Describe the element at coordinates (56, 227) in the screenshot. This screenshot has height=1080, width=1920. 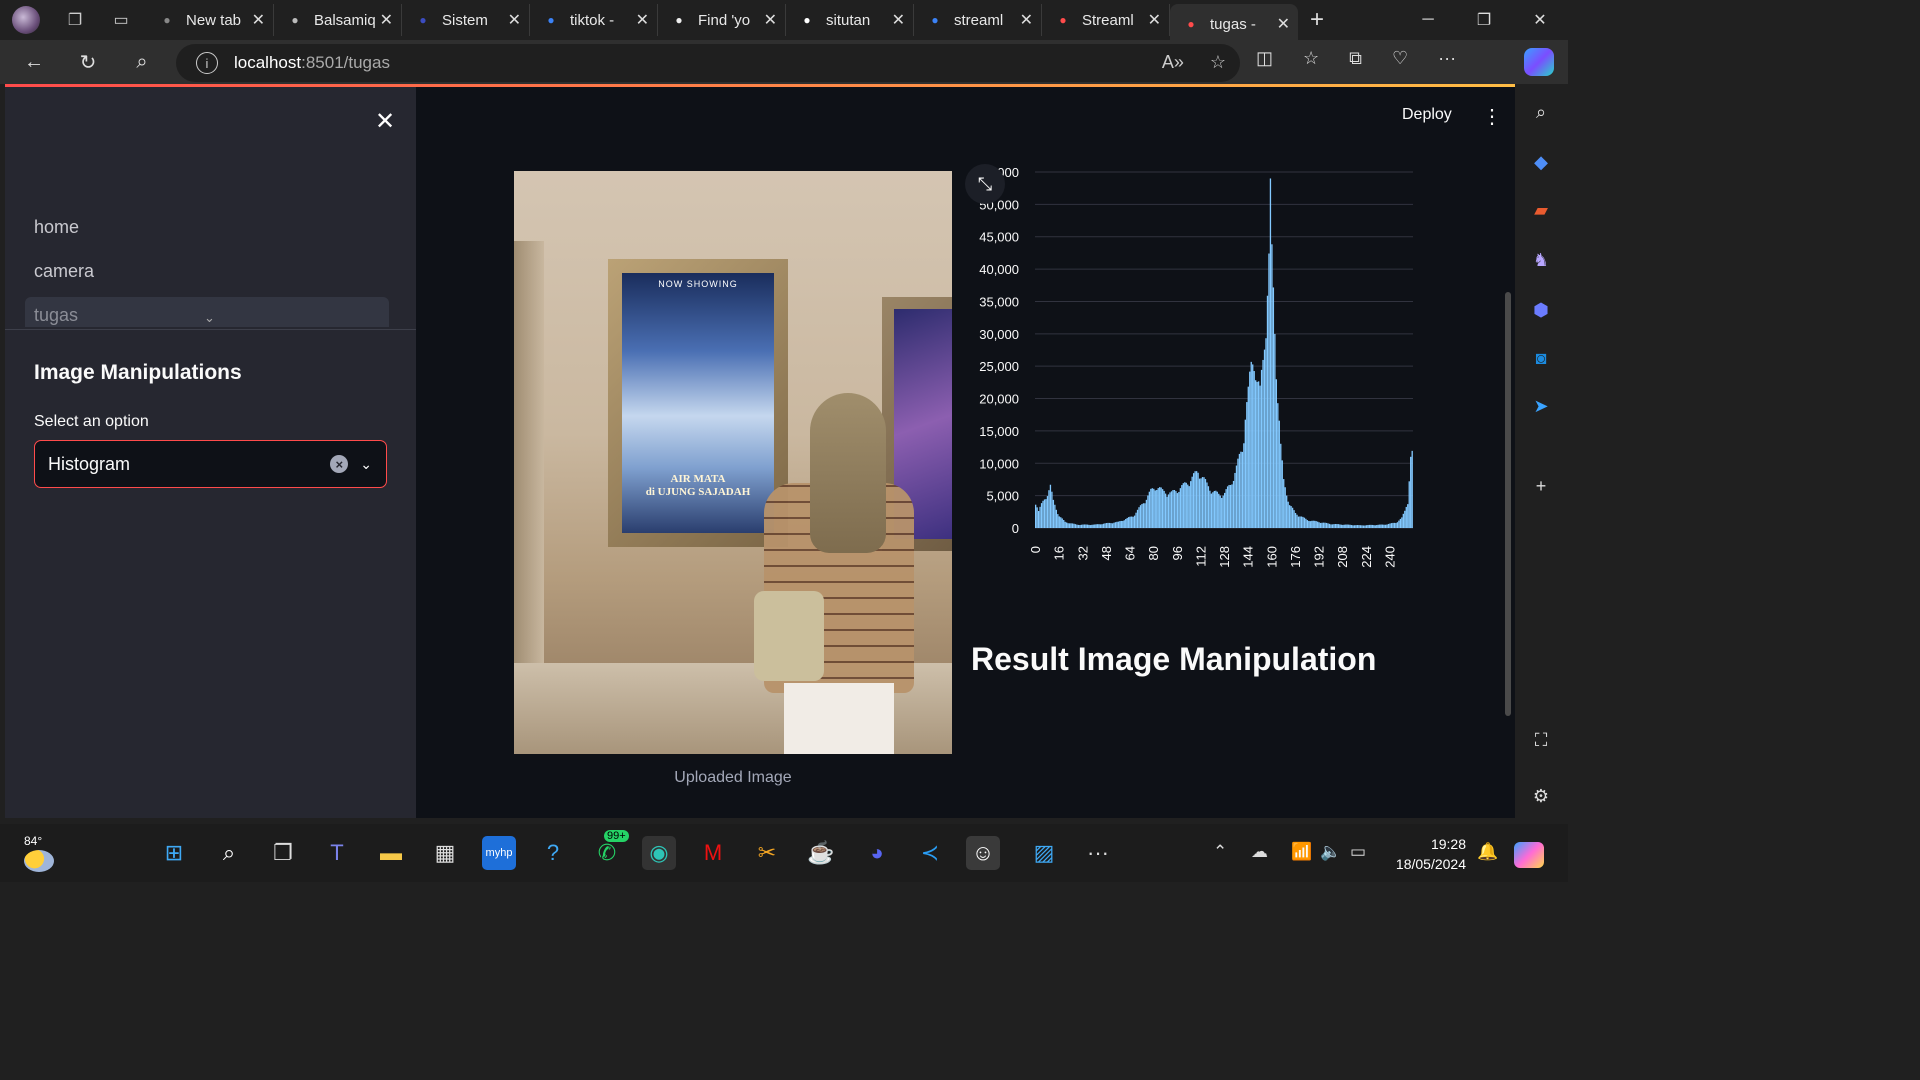
I see `sidebar-item-home: home` at that location.